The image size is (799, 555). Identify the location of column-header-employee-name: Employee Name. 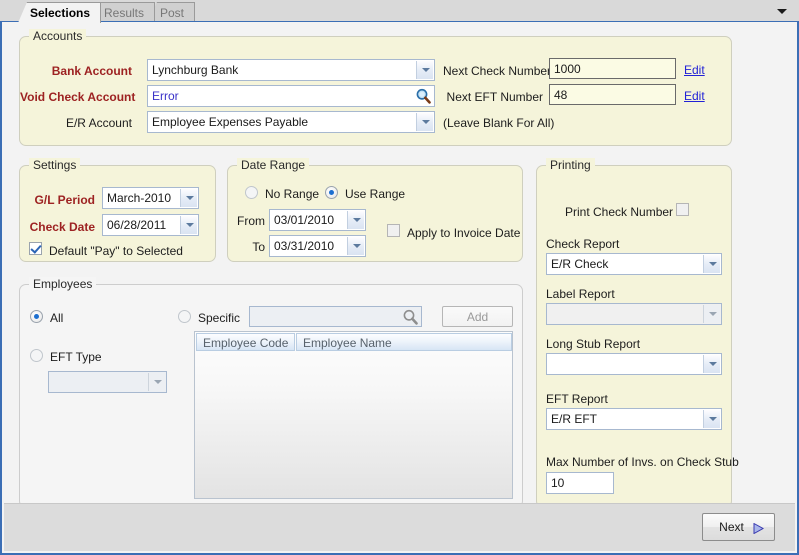
(404, 342).